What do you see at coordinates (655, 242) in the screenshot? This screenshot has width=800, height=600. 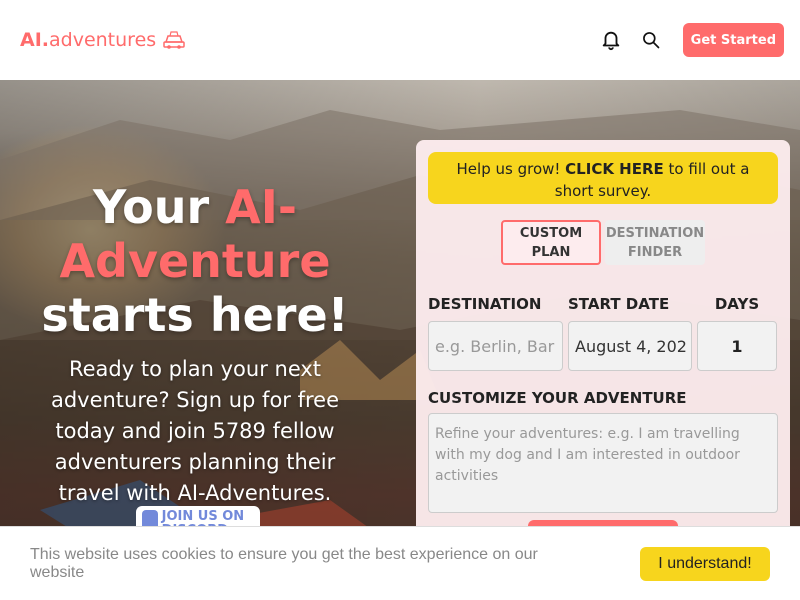 I see `tab-destination-finder: DESTINATION FINDER` at bounding box center [655, 242].